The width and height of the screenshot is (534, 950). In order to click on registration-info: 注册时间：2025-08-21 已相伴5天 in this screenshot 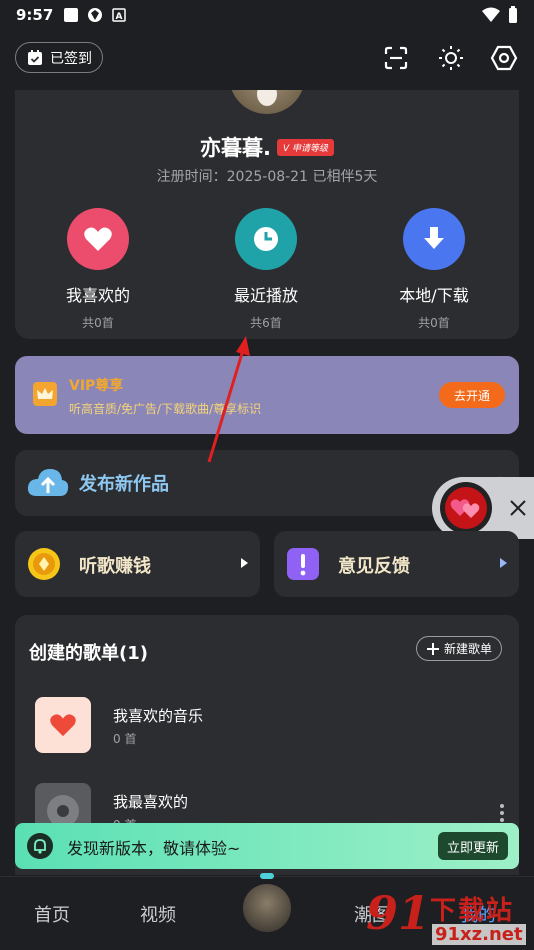, I will do `click(267, 177)`.